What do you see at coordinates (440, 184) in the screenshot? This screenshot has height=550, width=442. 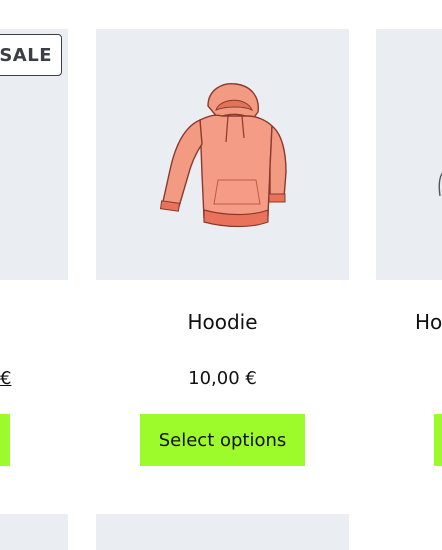 I see `hoodie-partial-image` at bounding box center [440, 184].